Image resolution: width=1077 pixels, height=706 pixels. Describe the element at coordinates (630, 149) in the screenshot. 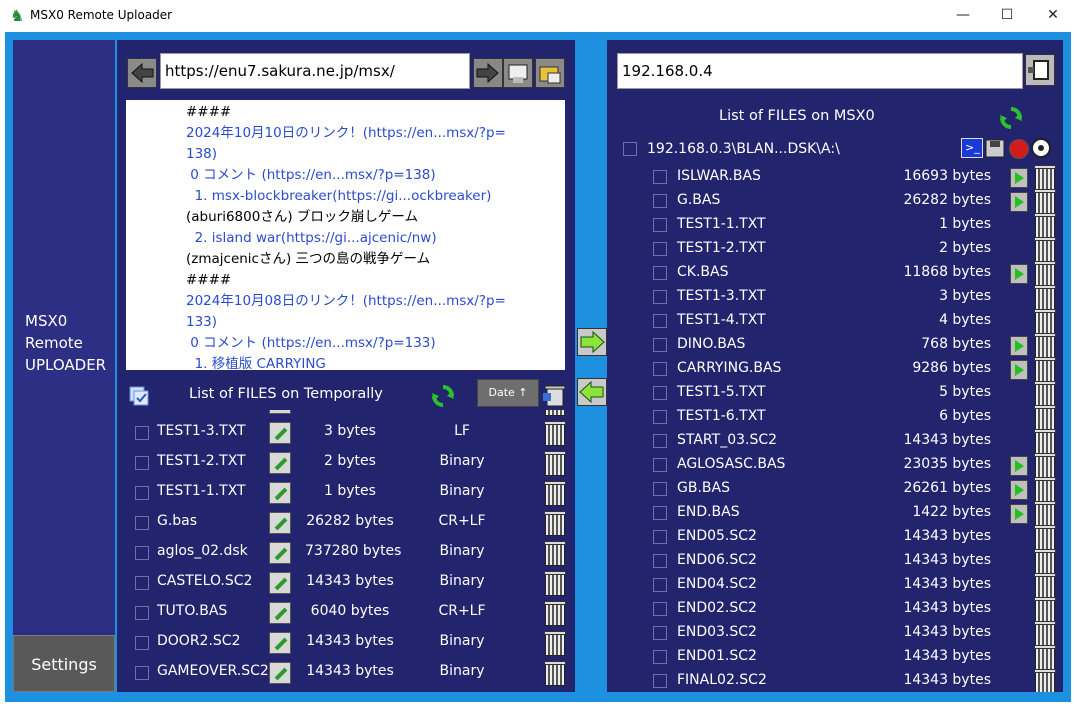

I see `path-checkbox` at that location.